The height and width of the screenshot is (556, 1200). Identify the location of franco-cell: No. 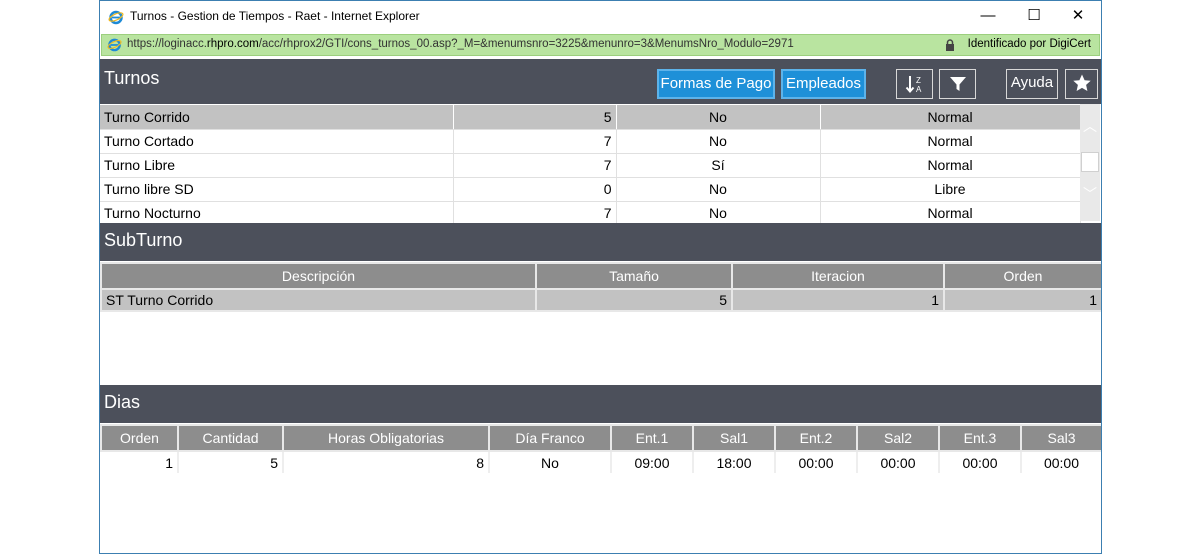
(550, 462).